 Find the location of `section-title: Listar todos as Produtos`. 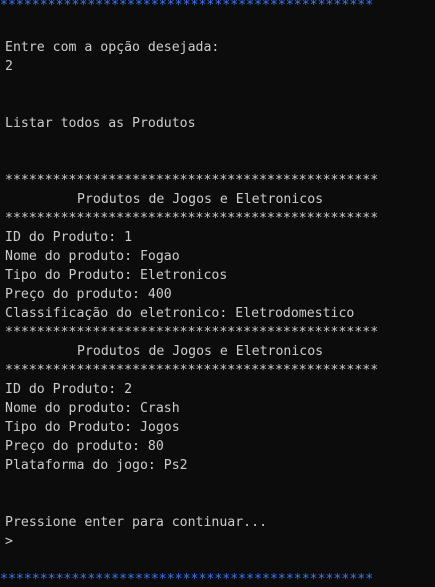

section-title: Listar todos as Produtos is located at coordinates (100, 123).